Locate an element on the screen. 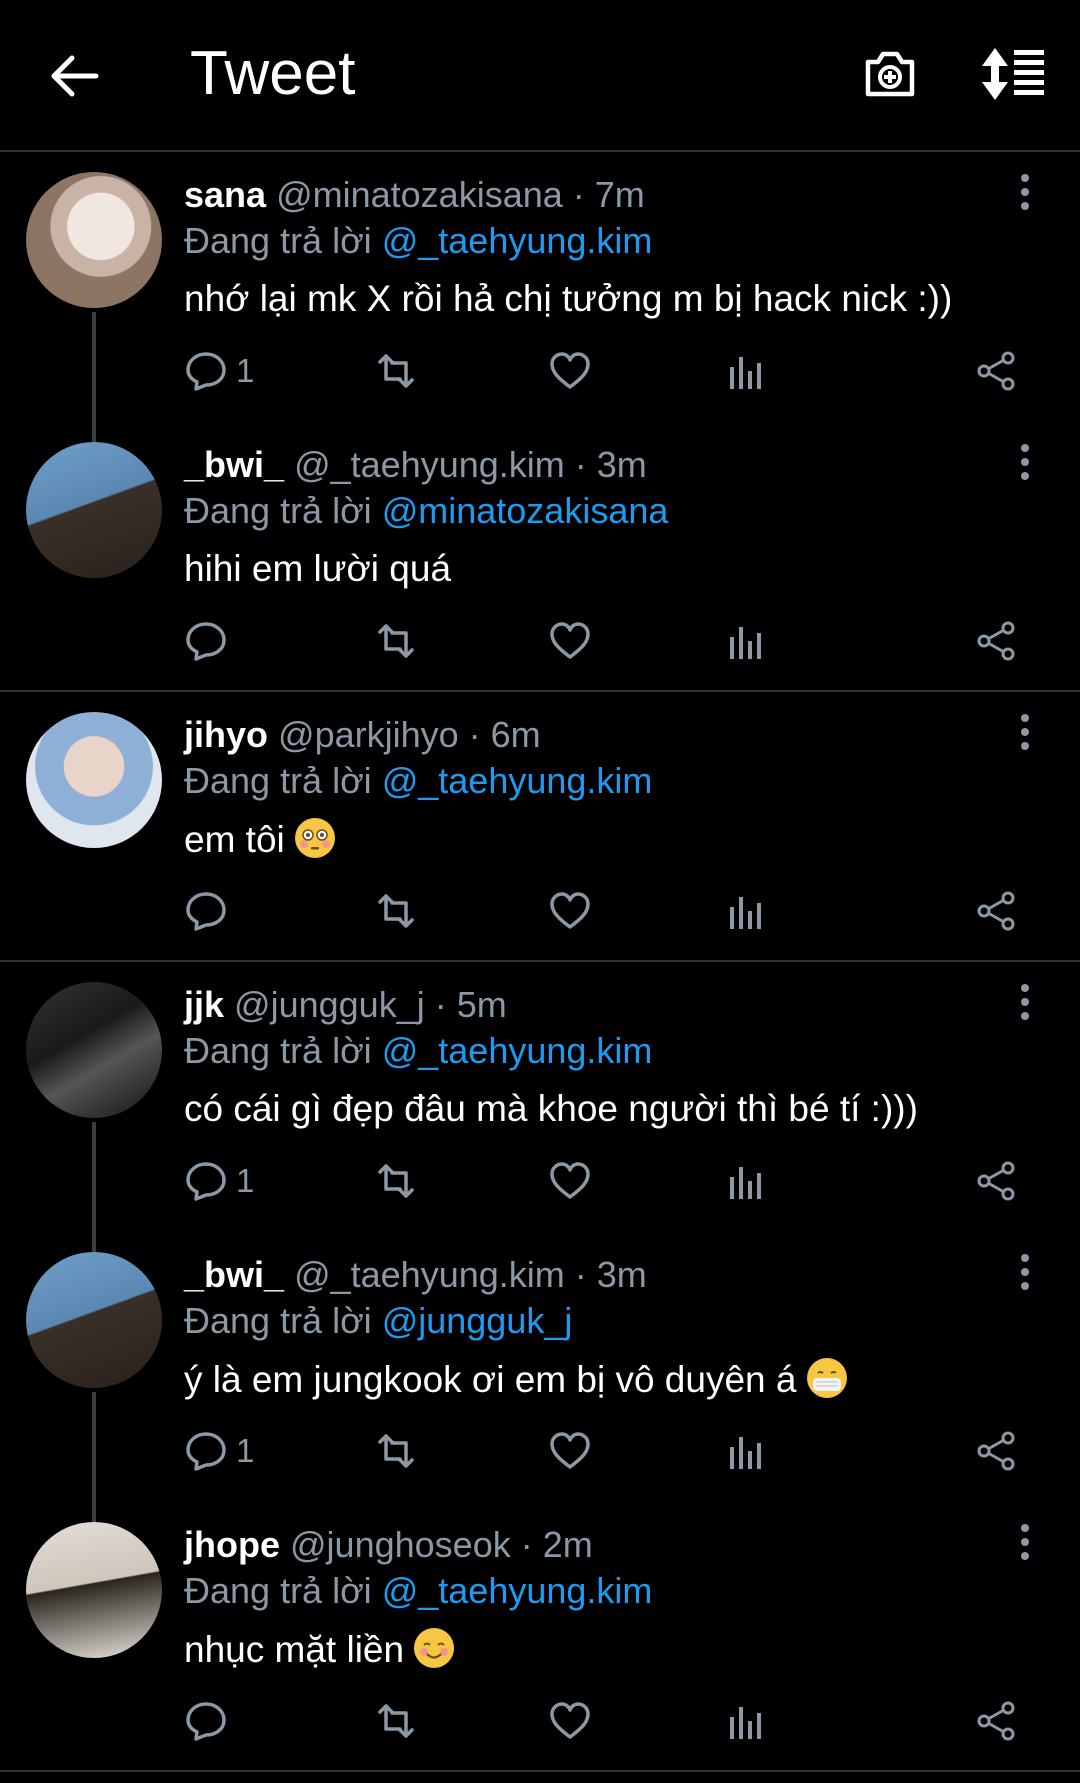  user-handle: @_taehyung.kim is located at coordinates (429, 1274).